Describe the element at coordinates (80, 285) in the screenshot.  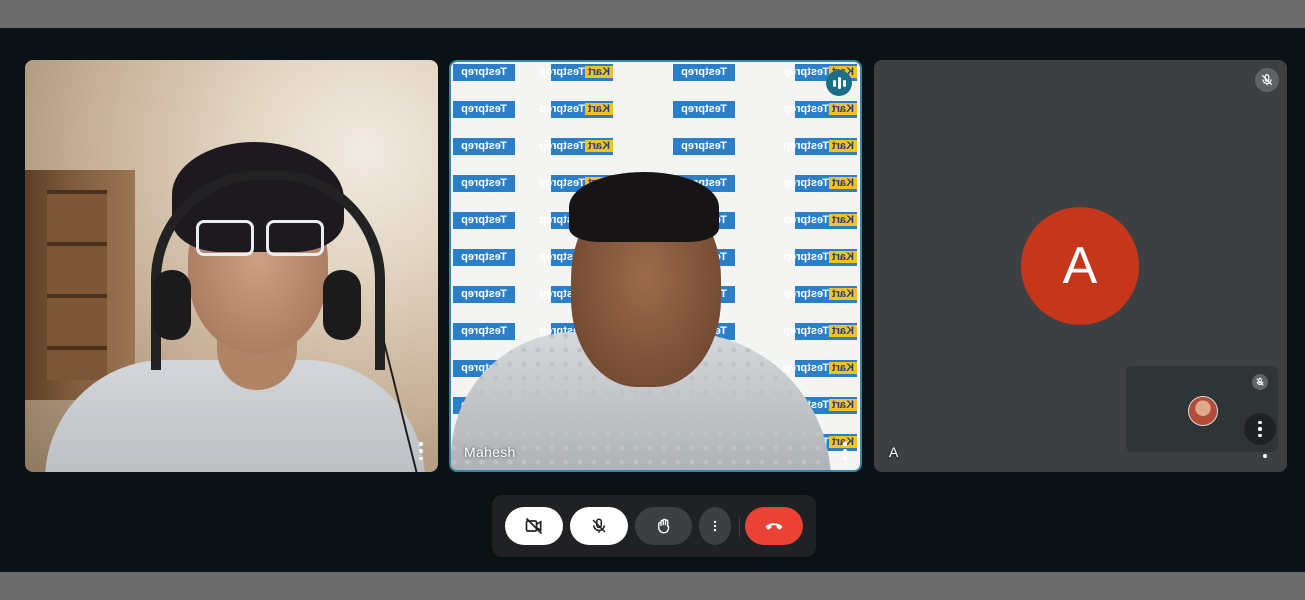
I see `background-shelf` at that location.